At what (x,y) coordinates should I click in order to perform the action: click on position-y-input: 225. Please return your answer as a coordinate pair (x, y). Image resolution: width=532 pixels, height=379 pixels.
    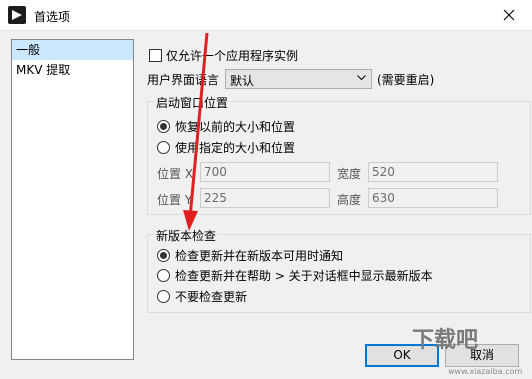
    Looking at the image, I should click on (265, 198).